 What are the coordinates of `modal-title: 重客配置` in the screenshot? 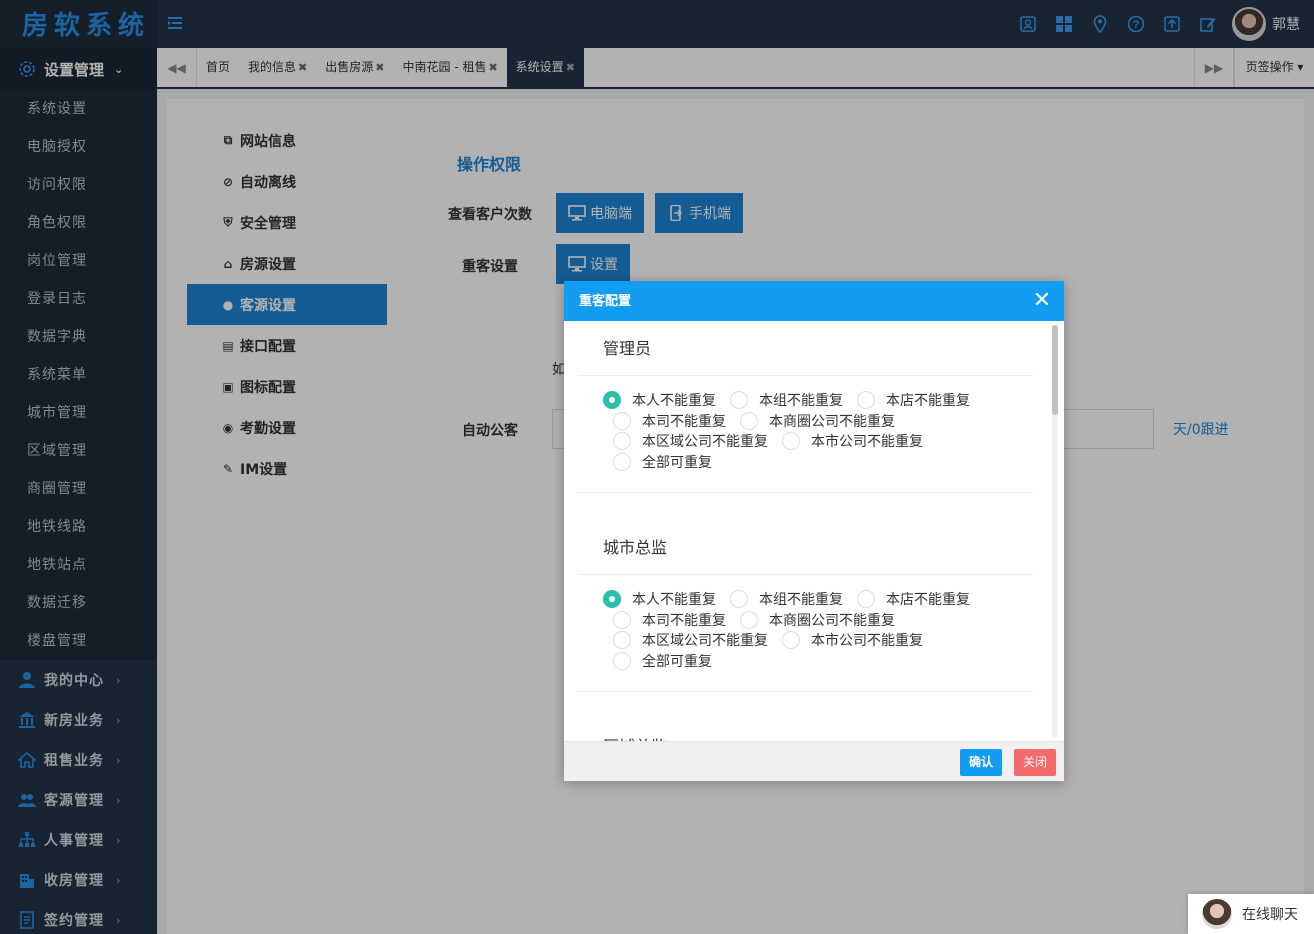 It's located at (605, 301).